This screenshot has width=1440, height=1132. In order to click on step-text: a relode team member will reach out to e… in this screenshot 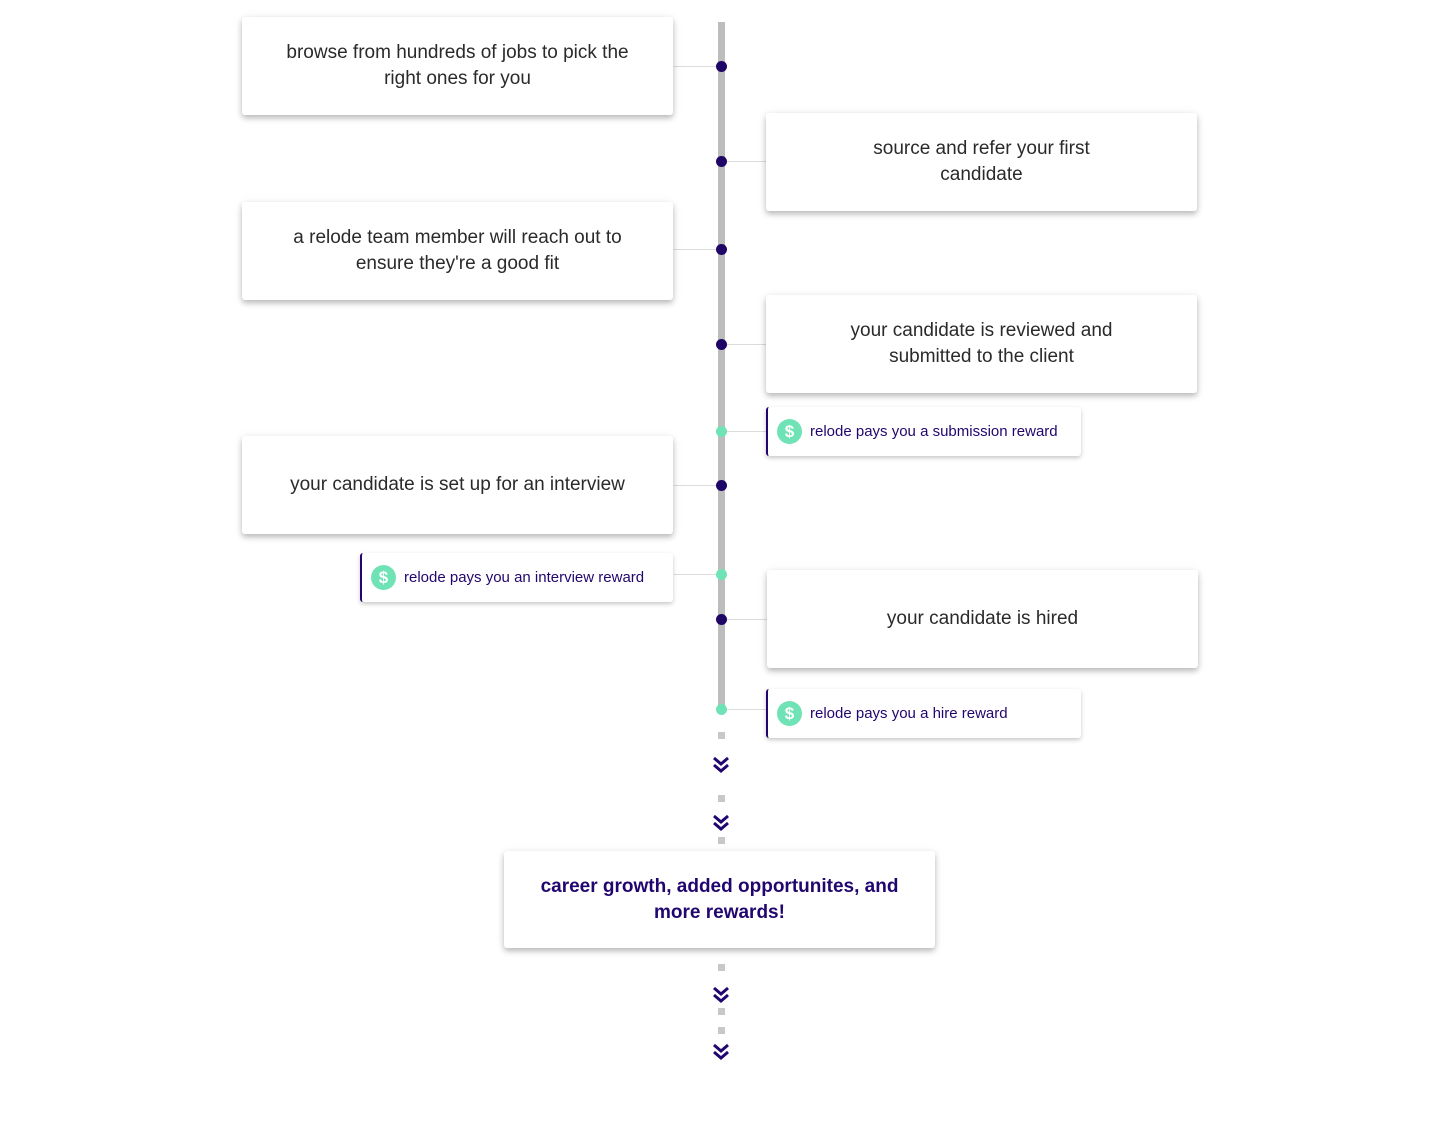, I will do `click(457, 250)`.